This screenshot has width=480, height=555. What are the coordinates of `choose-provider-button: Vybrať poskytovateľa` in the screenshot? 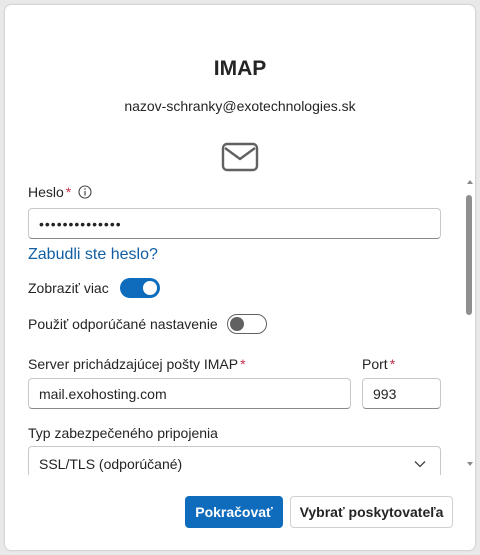 It's located at (371, 512).